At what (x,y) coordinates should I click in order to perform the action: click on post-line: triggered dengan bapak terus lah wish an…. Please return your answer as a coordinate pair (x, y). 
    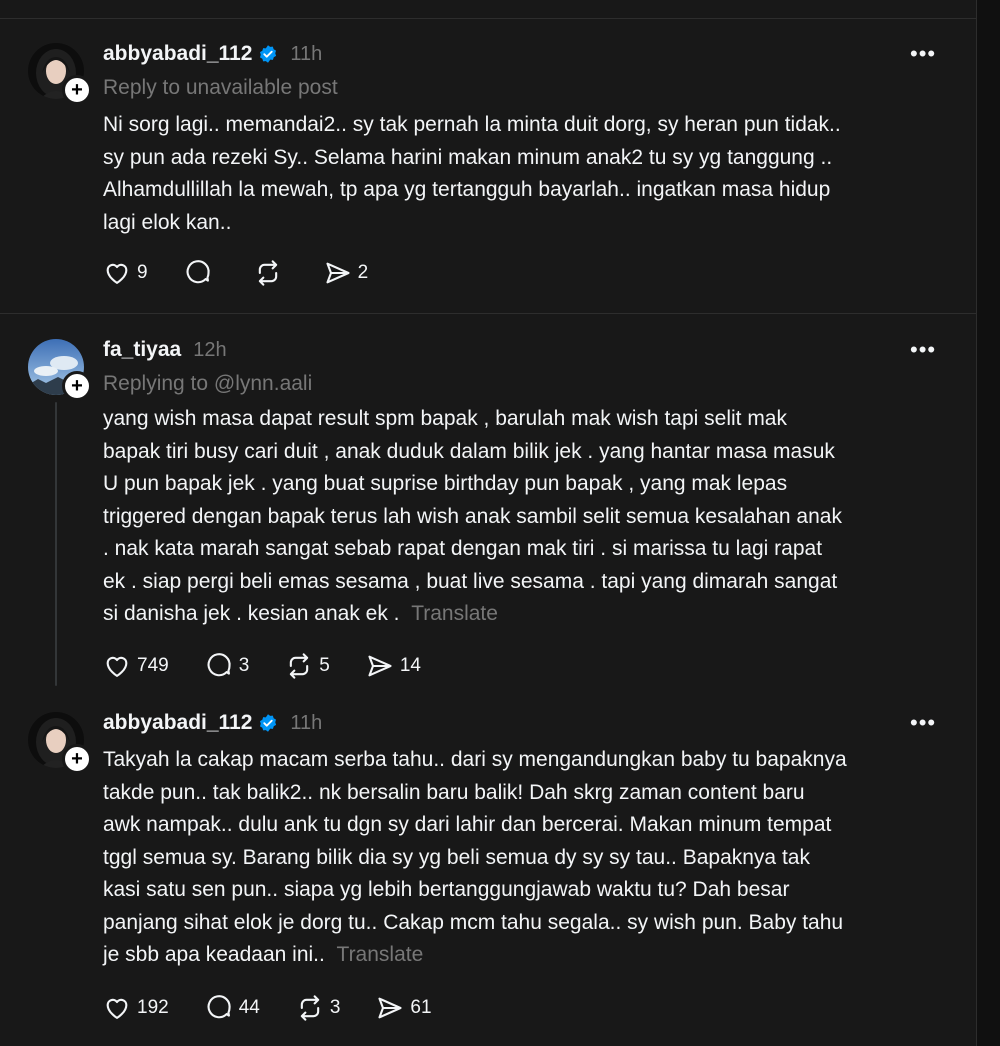
    Looking at the image, I should click on (472, 516).